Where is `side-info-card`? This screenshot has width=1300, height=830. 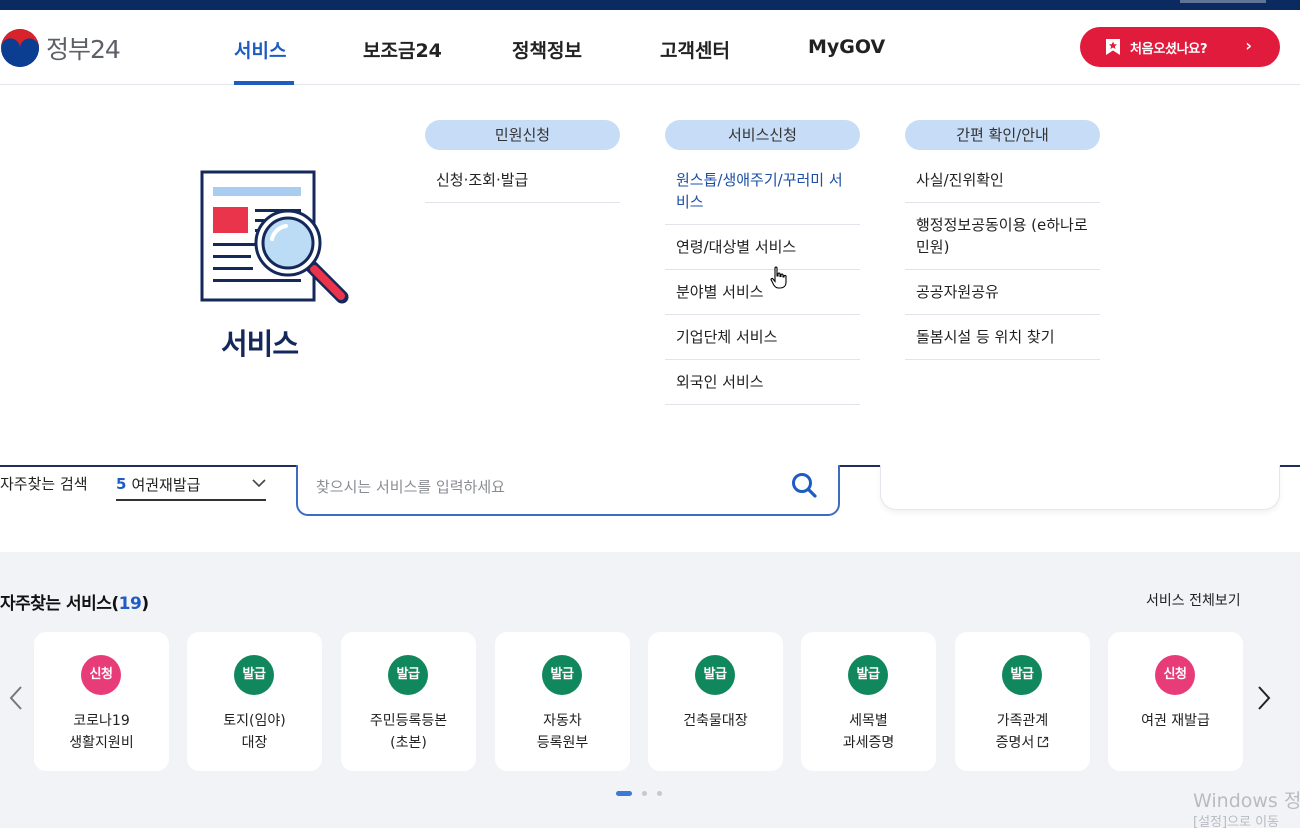
side-info-card is located at coordinates (1080, 487).